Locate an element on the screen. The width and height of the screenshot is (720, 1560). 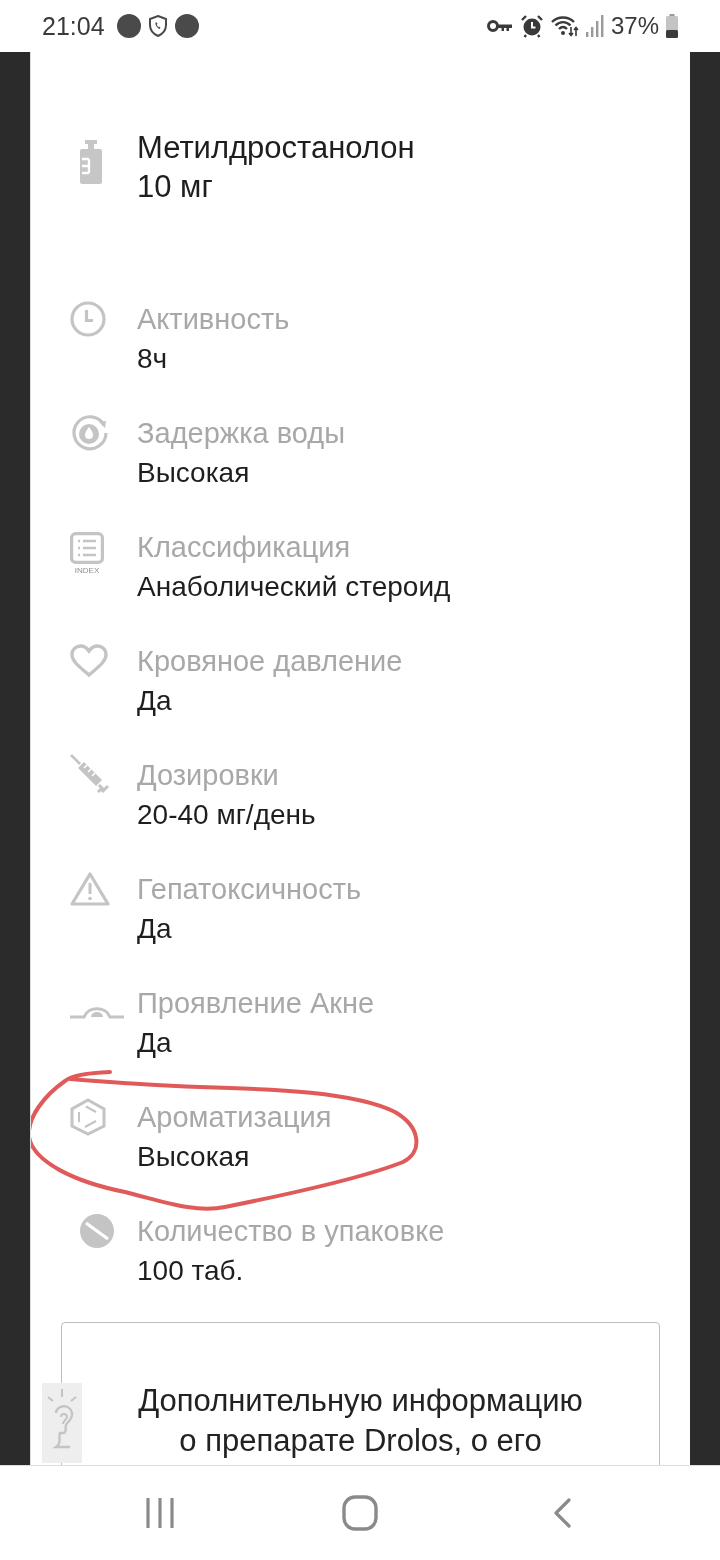
key-icon is located at coordinates (499, 26).